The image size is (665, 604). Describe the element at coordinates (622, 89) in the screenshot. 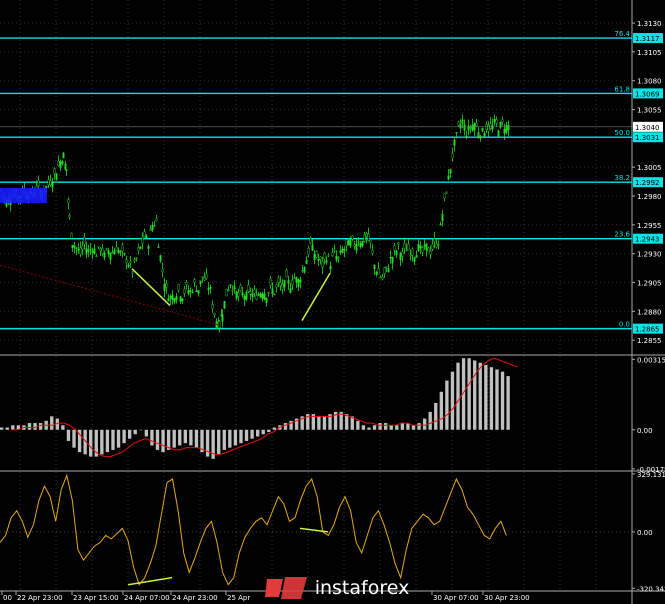

I see `fibo-level-ratio: 61.8` at that location.